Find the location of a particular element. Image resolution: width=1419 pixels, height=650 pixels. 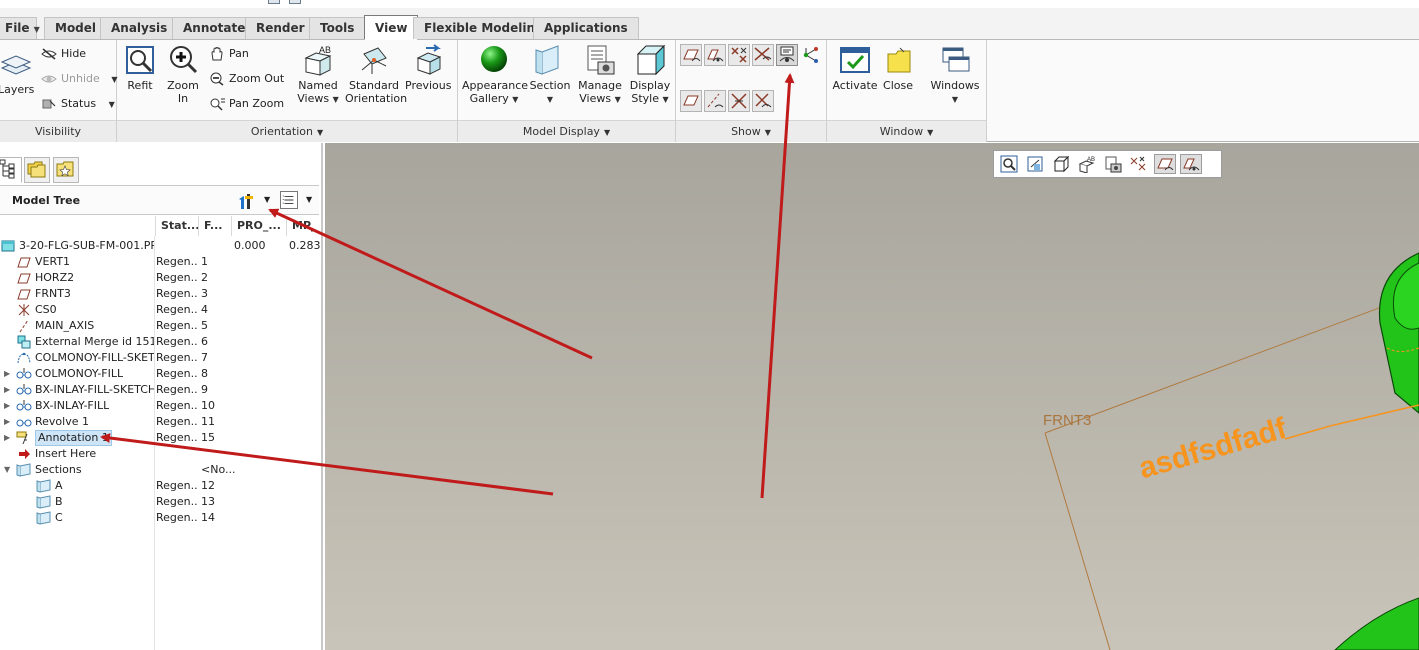

csys-tag-display-icon is located at coordinates (763, 101).